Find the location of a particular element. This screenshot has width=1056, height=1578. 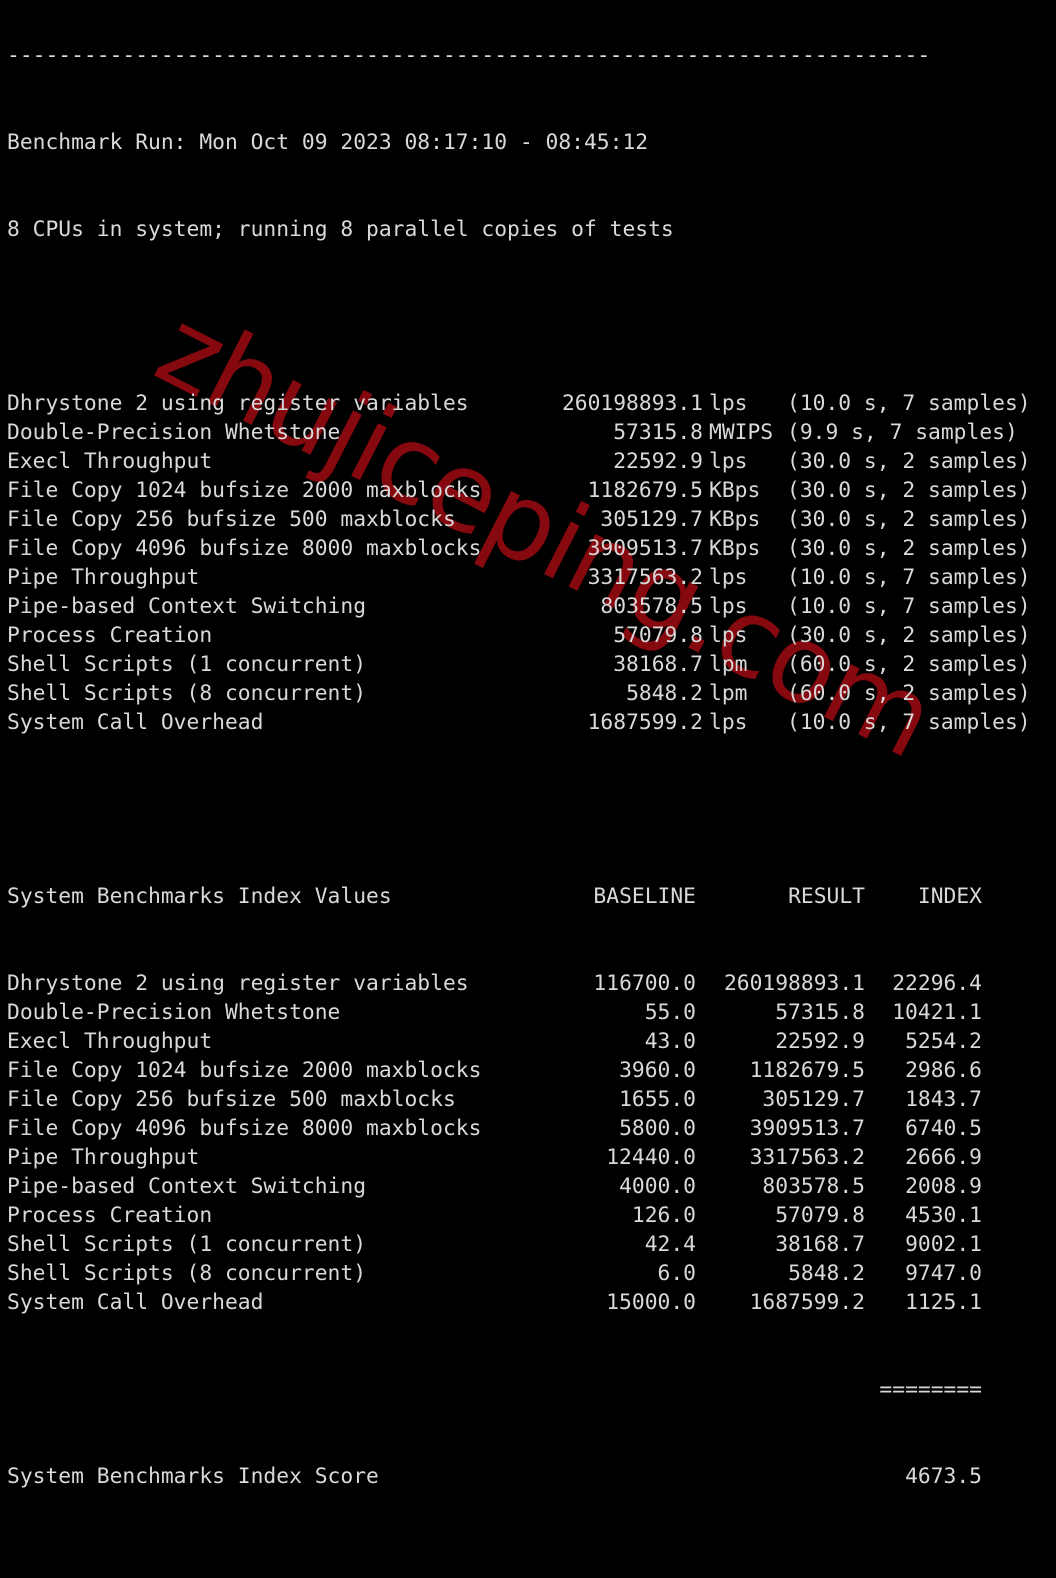

test-value: 803578.5 is located at coordinates (651, 606).